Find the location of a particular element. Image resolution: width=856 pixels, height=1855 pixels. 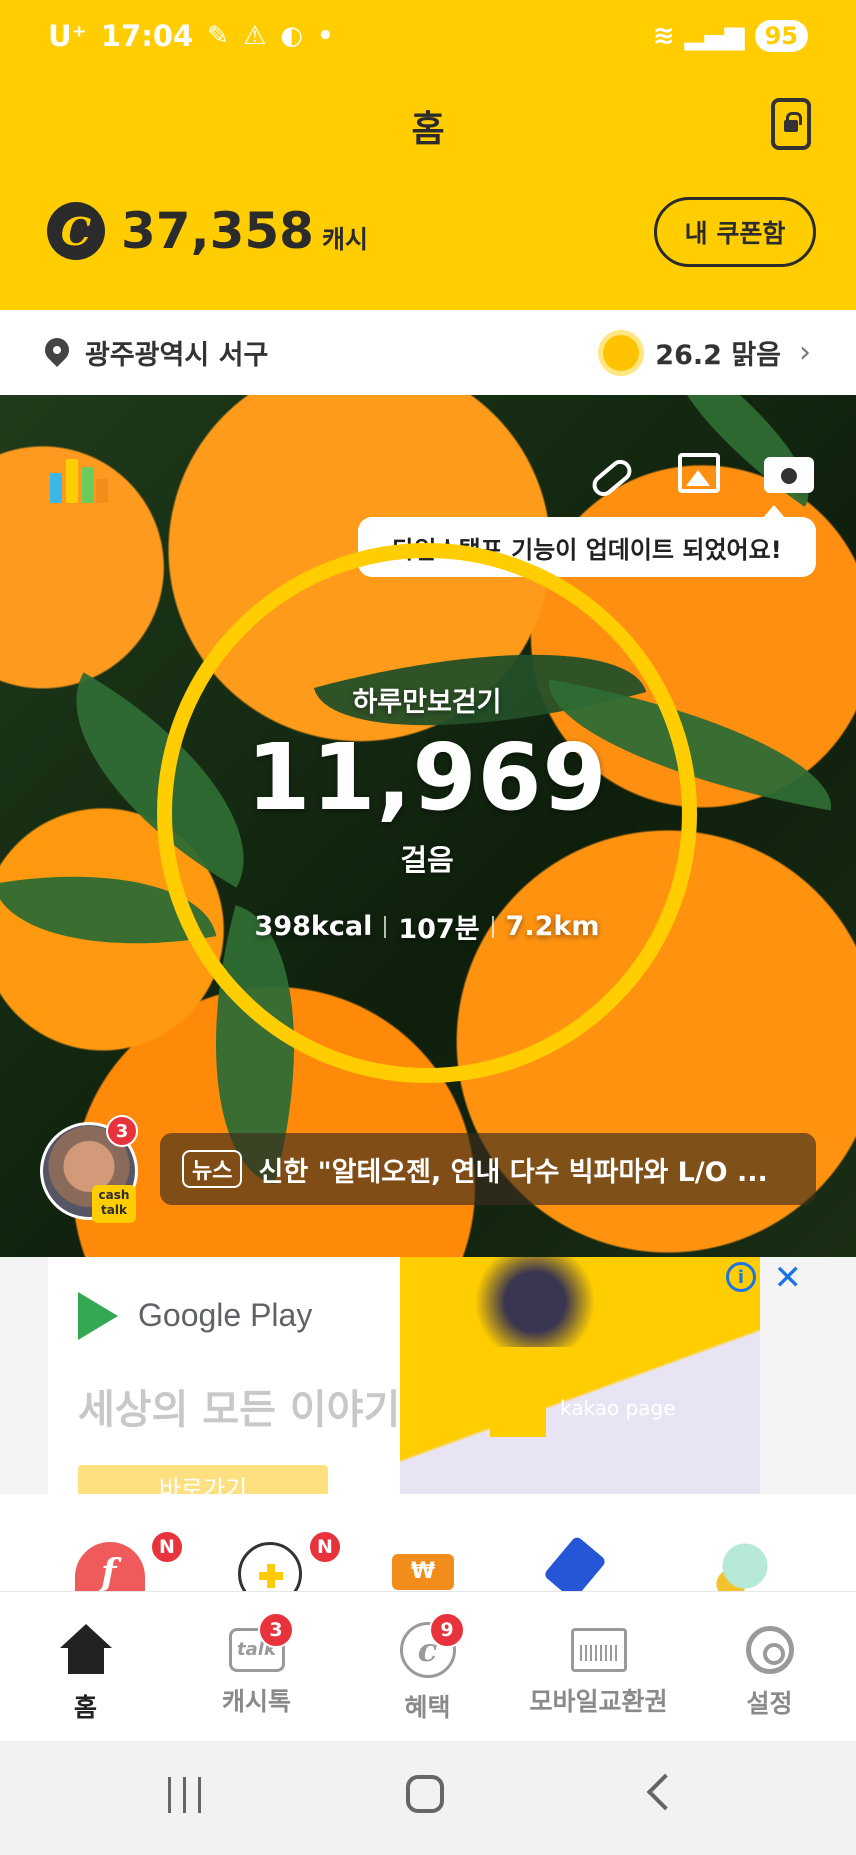

kcal-value: 398kcal is located at coordinates (313, 926).